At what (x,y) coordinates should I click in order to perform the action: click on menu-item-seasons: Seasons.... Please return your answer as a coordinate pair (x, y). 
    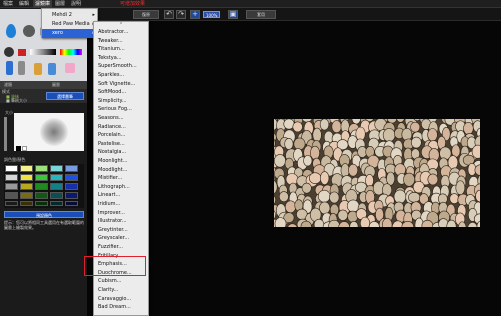
    Looking at the image, I should click on (121, 118).